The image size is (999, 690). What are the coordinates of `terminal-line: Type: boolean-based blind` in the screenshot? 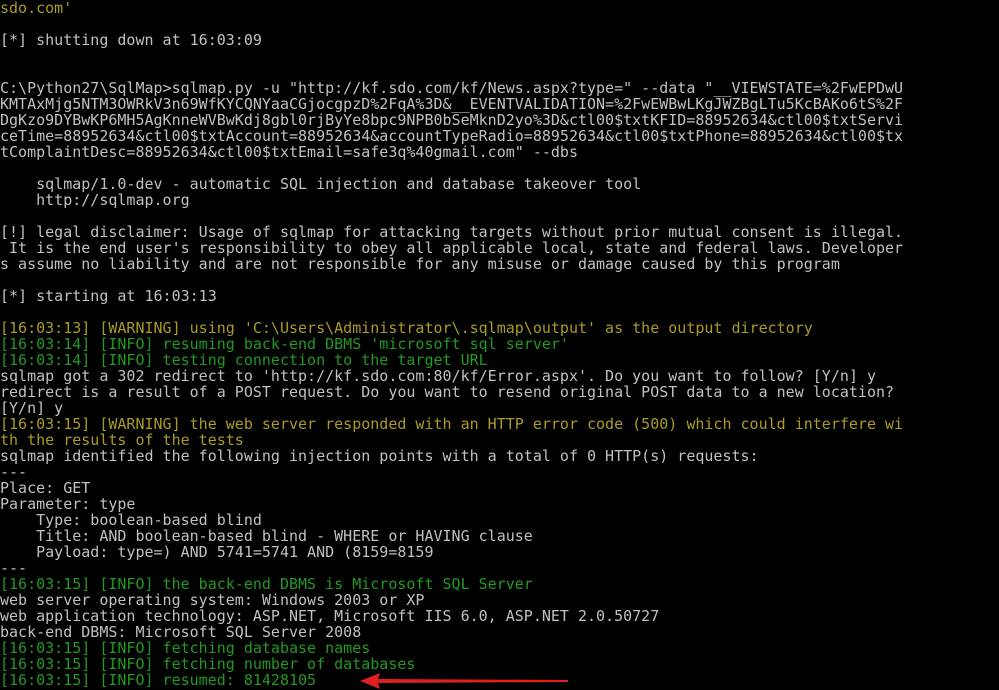 It's located at (131, 520).